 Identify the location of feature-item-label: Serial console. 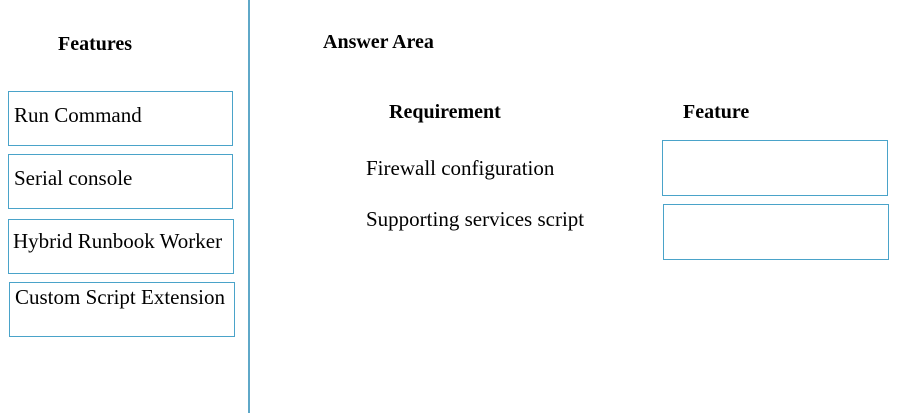
(73, 178).